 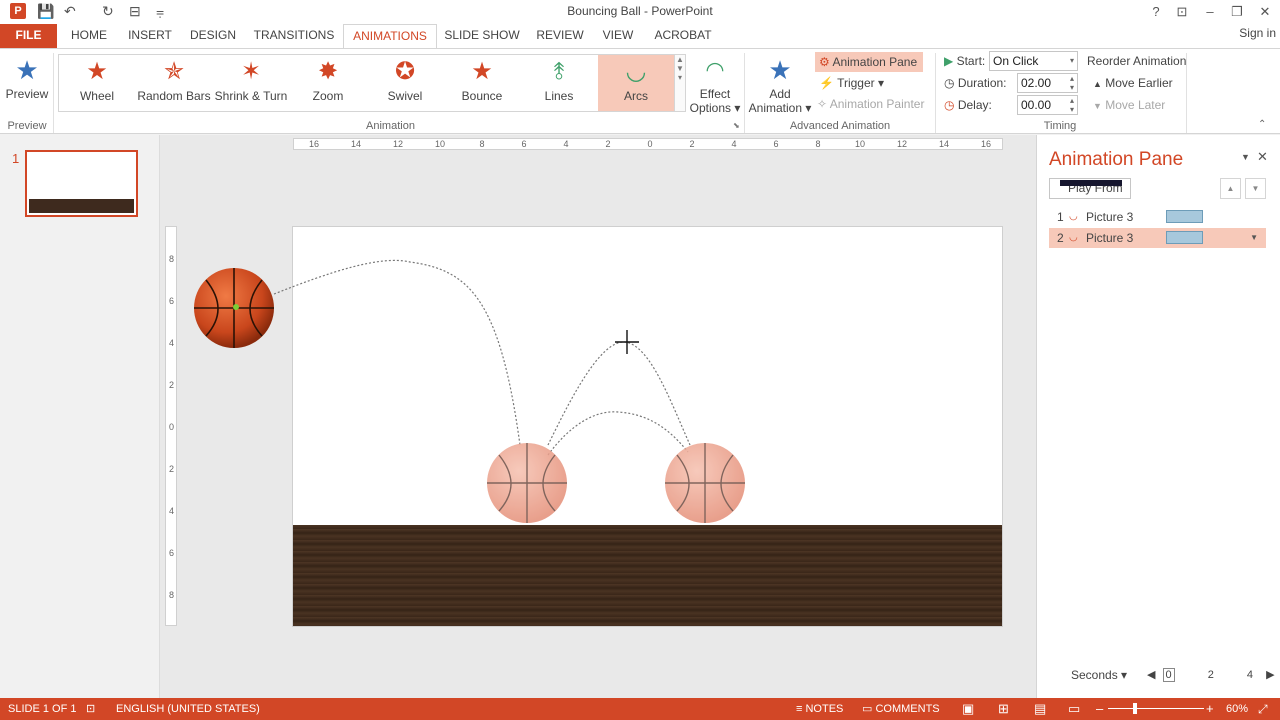 I want to click on basketball-picture, so click(x=234, y=308).